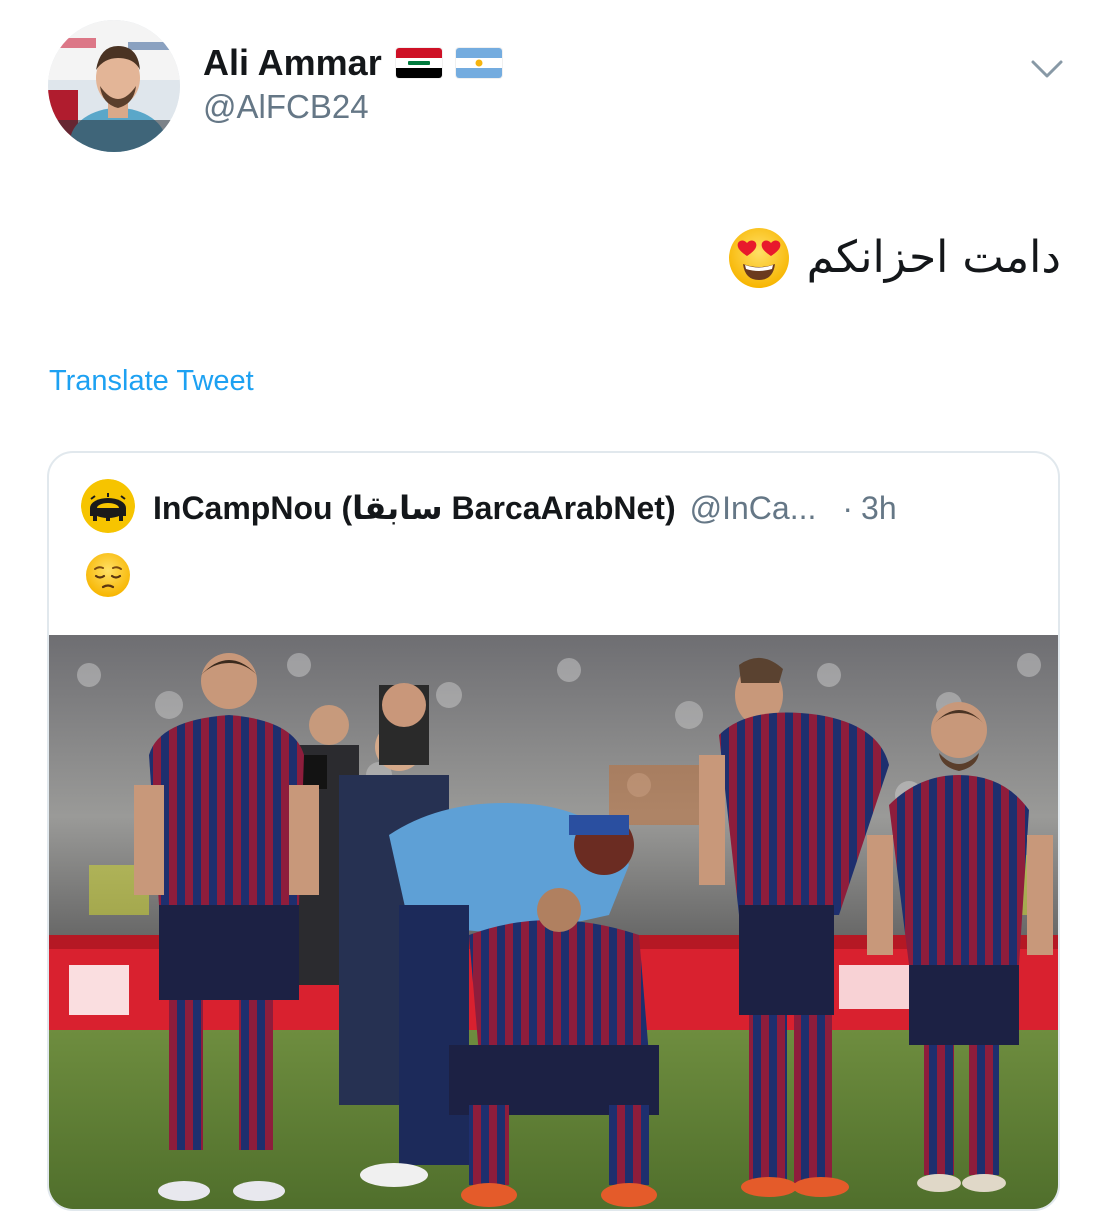 The height and width of the screenshot is (1211, 1107). Describe the element at coordinates (108, 575) in the screenshot. I see `pensive-face-emoji-icon` at that location.